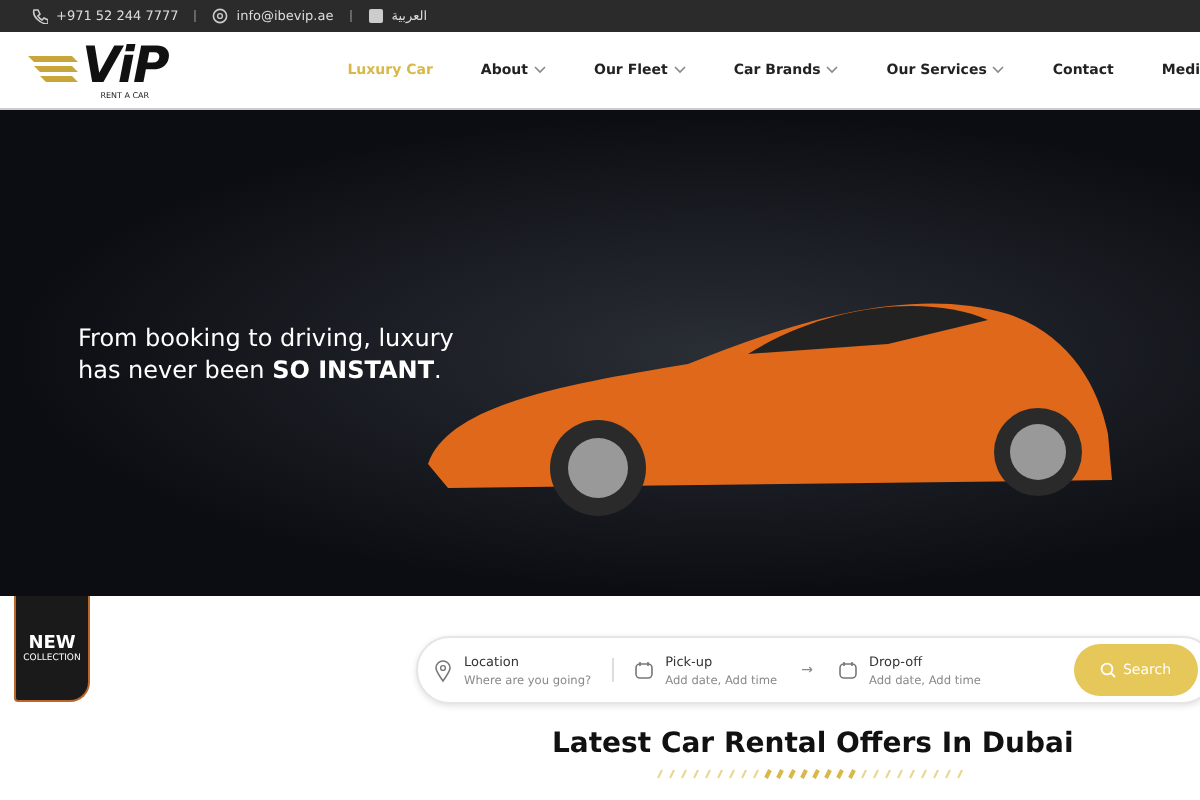 Image resolution: width=1200 pixels, height=800 pixels. I want to click on phone-icon, so click(40, 16).